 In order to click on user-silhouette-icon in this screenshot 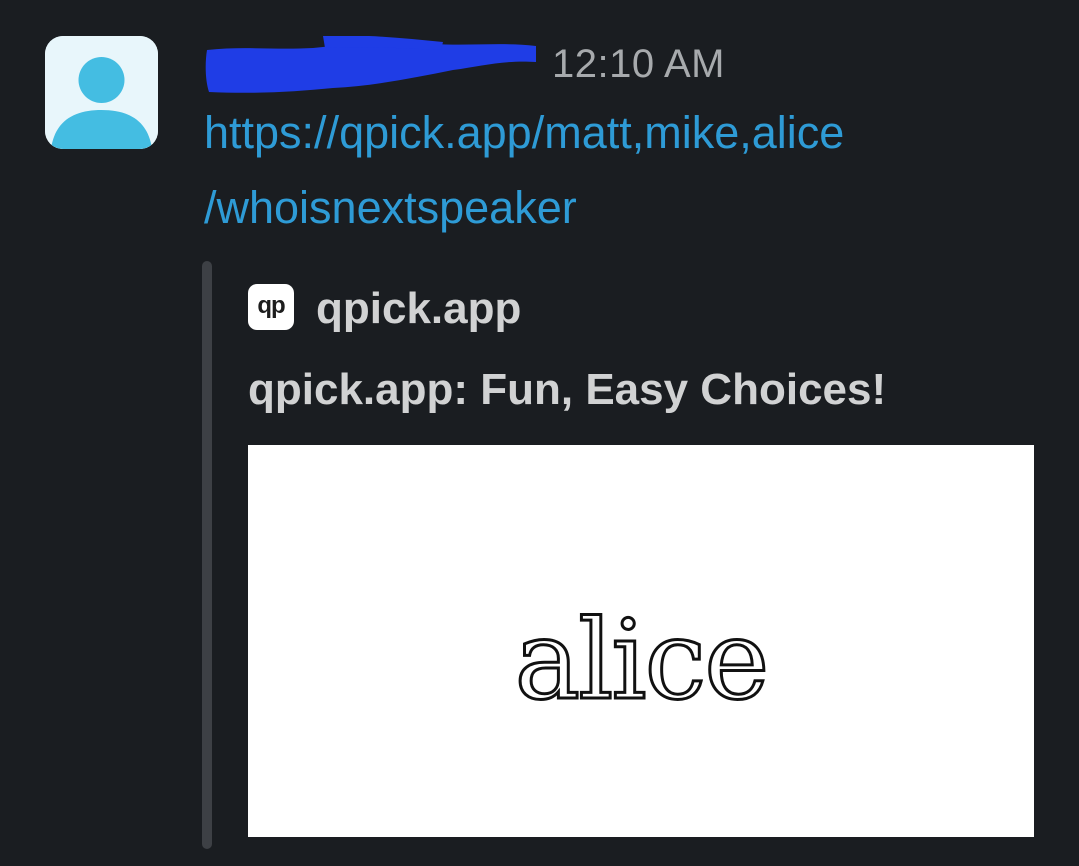, I will do `click(101, 92)`.